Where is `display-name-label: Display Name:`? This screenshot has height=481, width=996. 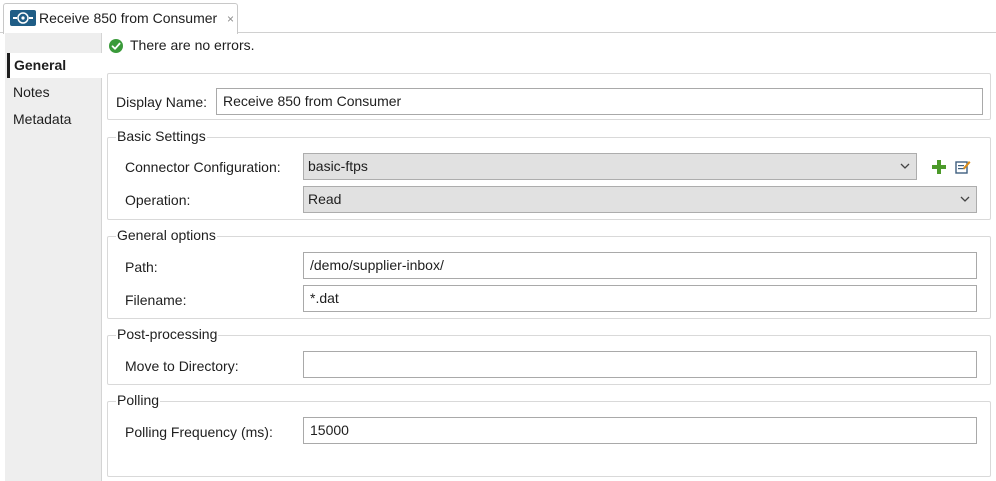 display-name-label: Display Name: is located at coordinates (162, 102).